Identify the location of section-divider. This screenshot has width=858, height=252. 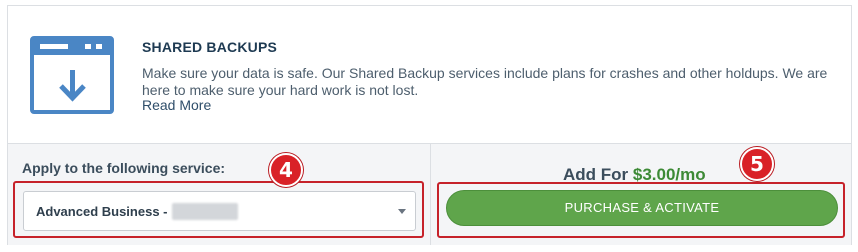
(430, 194).